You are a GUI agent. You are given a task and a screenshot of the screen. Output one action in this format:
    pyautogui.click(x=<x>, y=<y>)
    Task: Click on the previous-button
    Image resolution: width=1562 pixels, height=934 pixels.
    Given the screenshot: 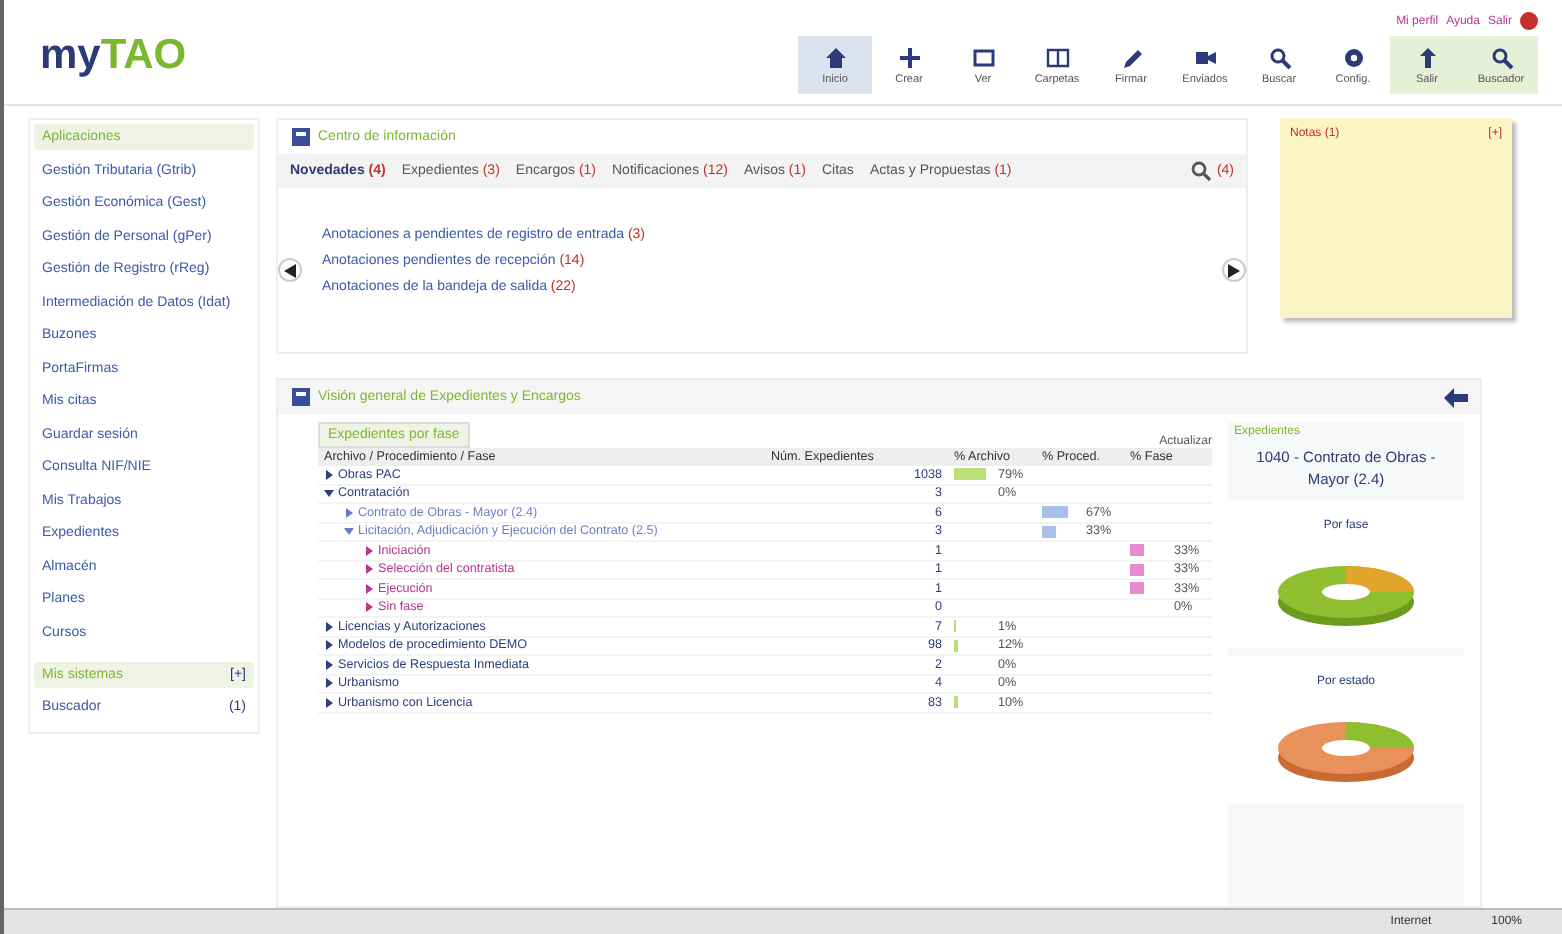 What is the action you would take?
    pyautogui.click(x=290, y=270)
    